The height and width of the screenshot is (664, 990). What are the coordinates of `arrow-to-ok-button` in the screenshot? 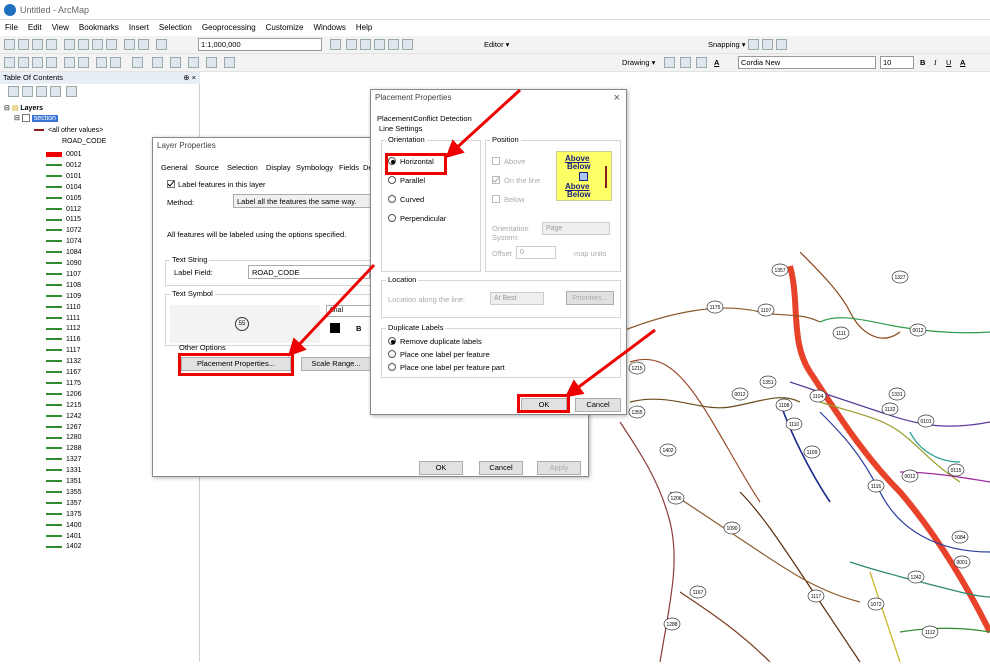 It's located at (610, 363).